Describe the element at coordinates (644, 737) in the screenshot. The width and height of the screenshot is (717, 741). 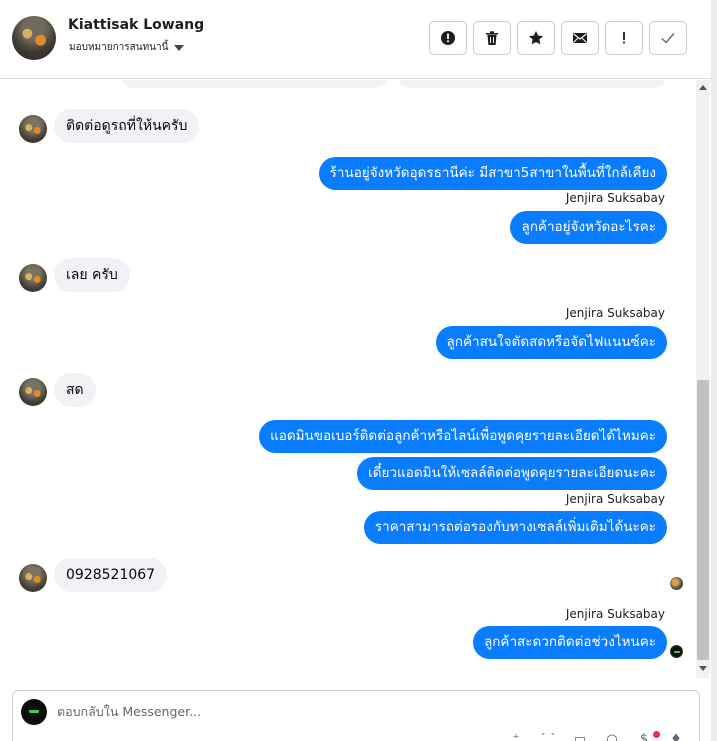
I see `payment-icon: $` at that location.